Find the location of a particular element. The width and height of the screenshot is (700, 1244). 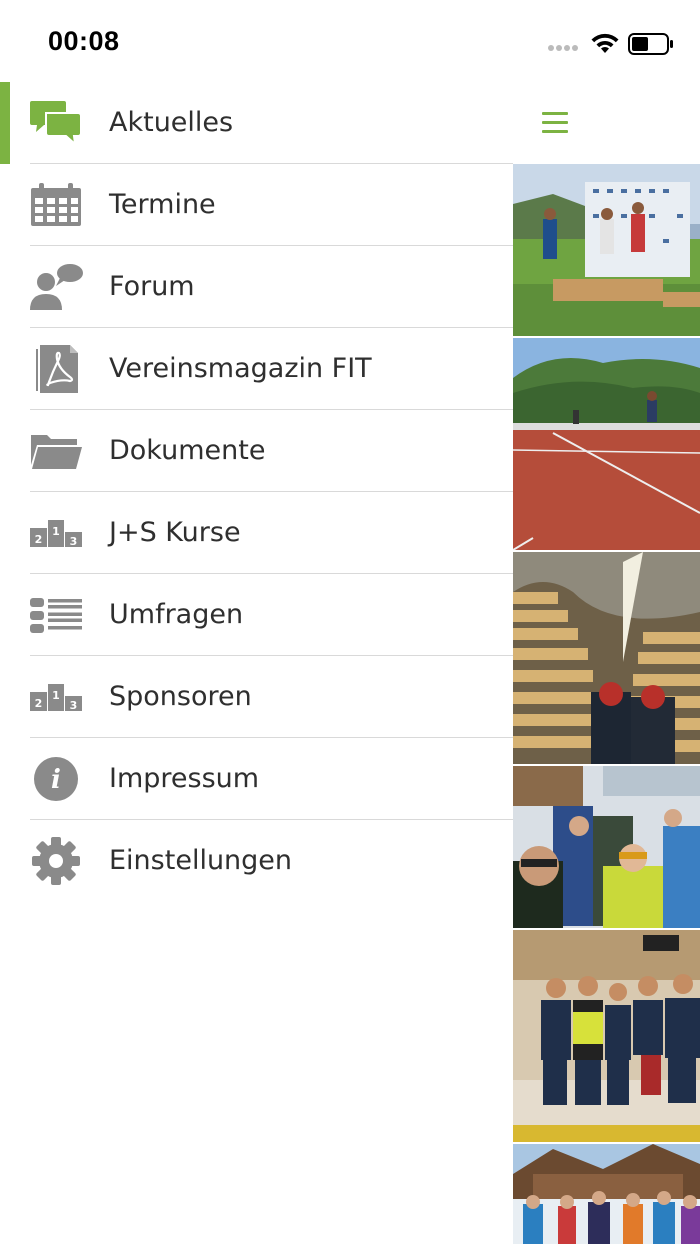

menu-item-vereinsmagazin: Vereinsmagazin FIT is located at coordinates (256, 369).